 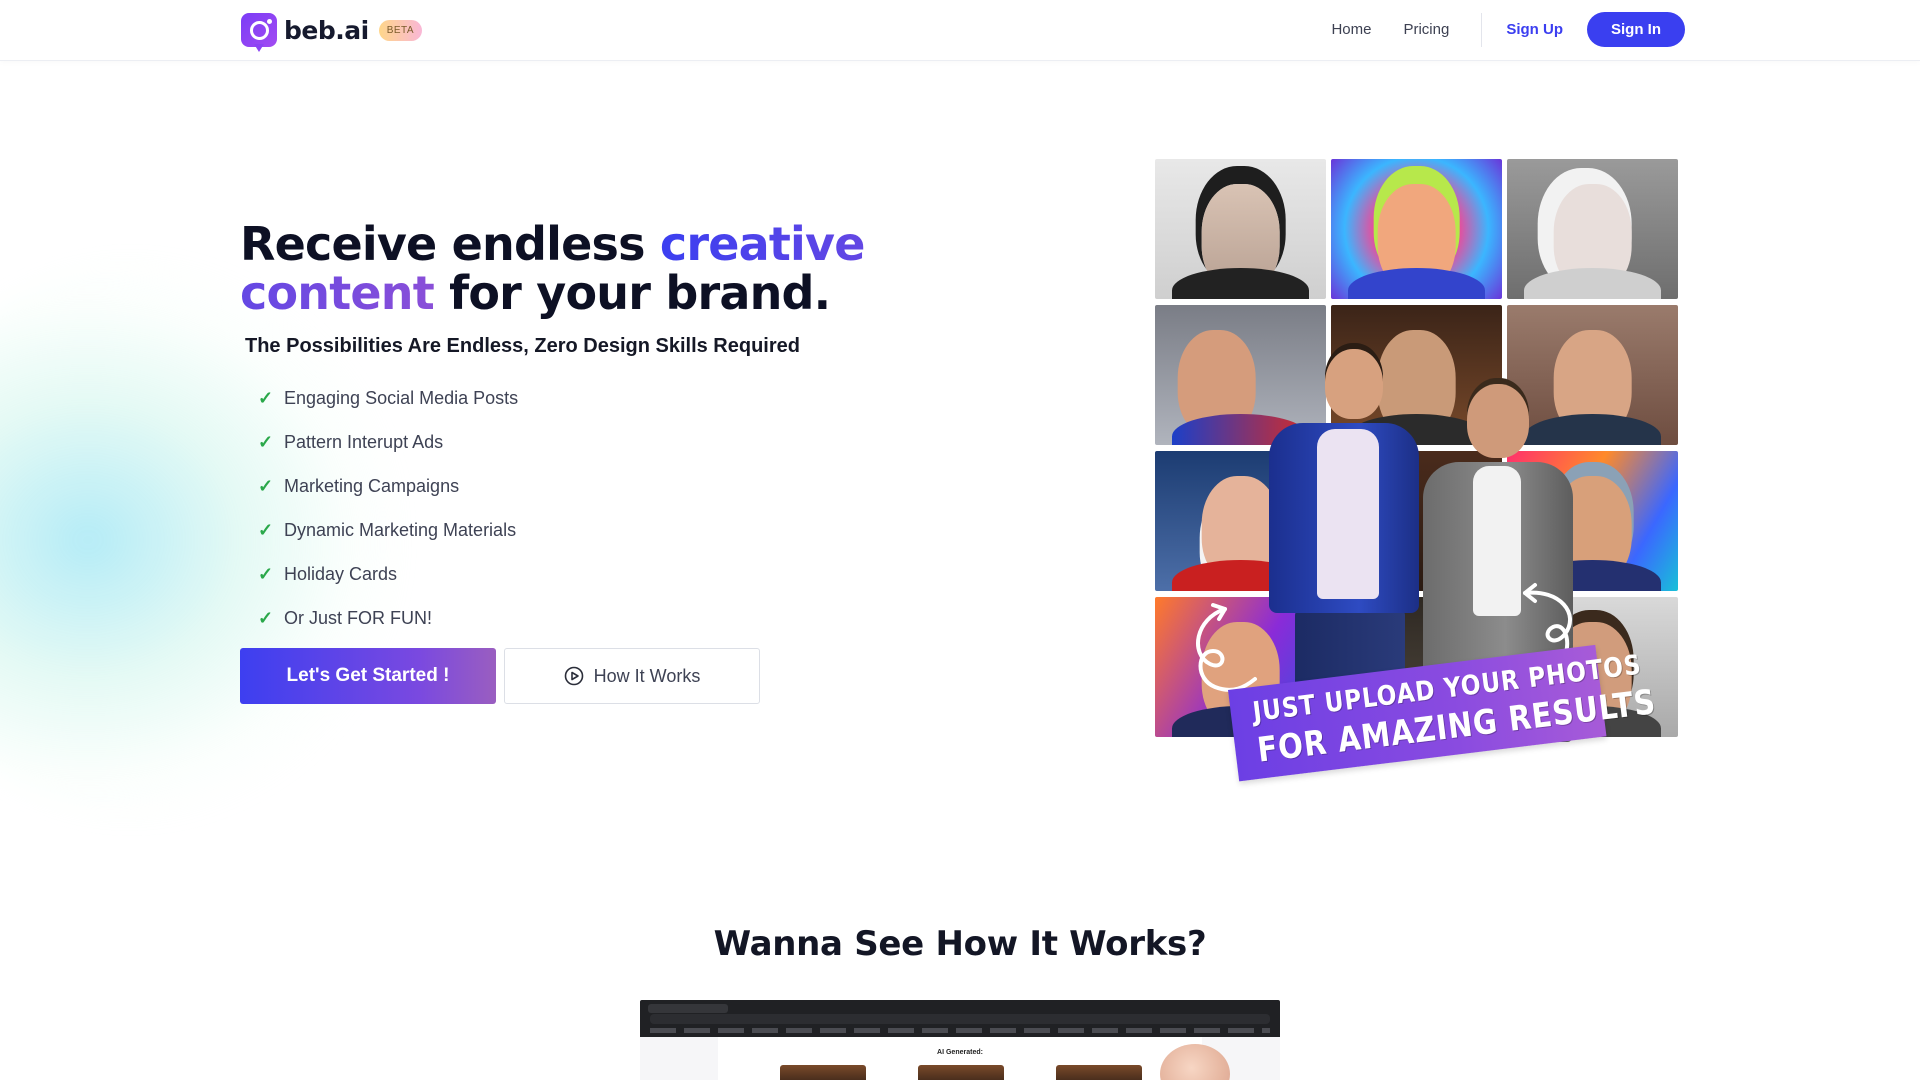 What do you see at coordinates (960, 1058) in the screenshot?
I see `video-content: AI Generated:` at bounding box center [960, 1058].